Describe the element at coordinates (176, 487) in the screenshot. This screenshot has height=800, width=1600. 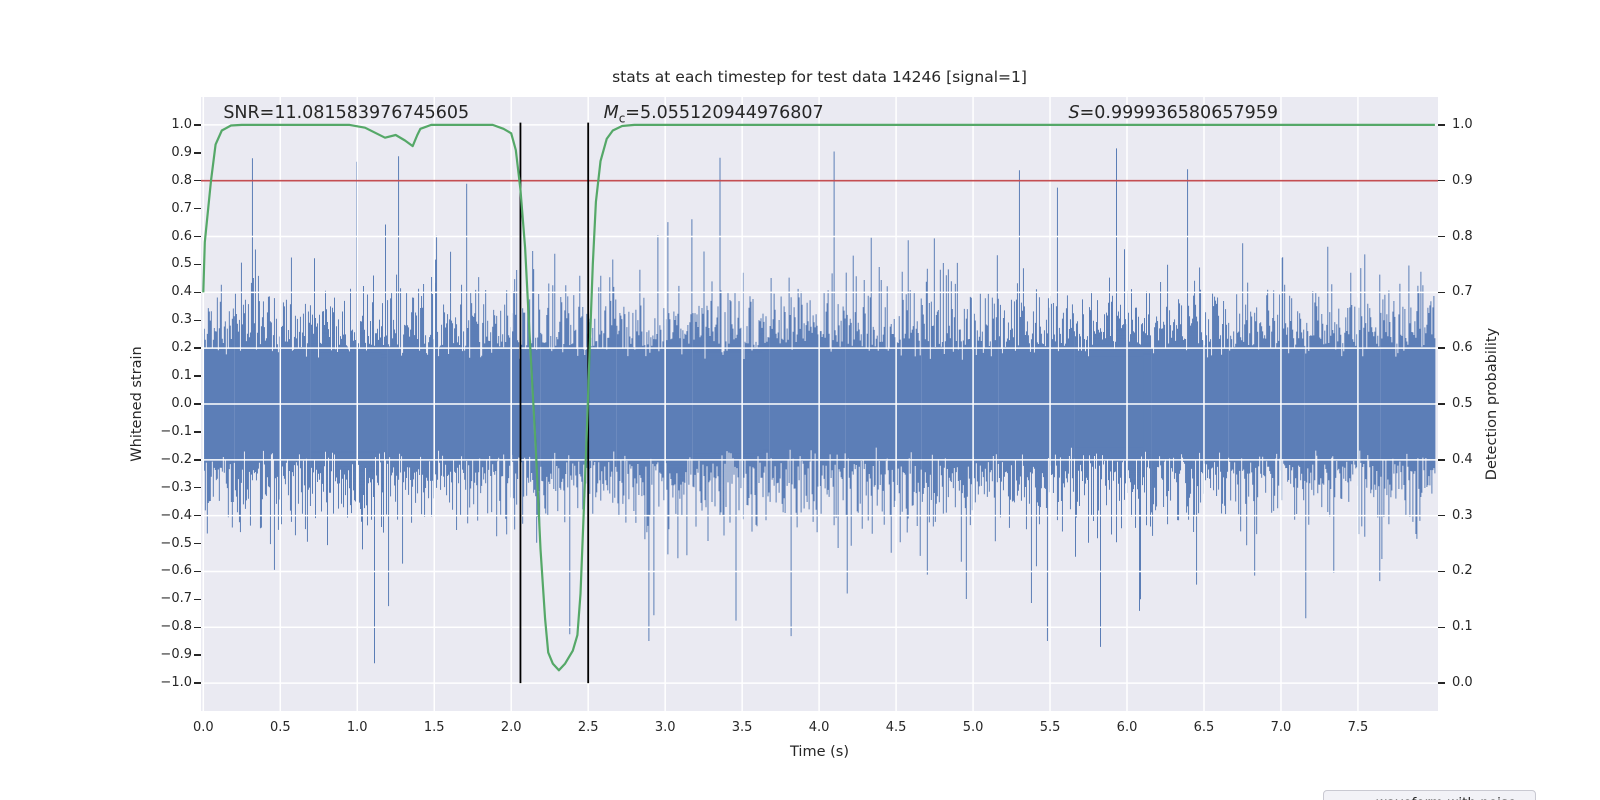
I see `y-tick-label-left: −0.3` at that location.